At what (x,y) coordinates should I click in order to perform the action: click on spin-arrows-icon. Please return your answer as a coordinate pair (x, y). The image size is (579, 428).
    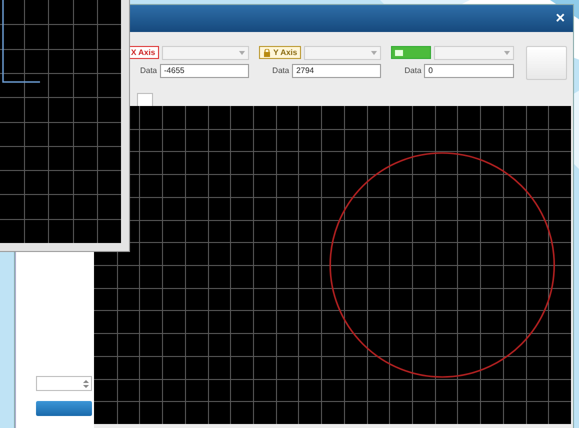
    Looking at the image, I should click on (86, 384).